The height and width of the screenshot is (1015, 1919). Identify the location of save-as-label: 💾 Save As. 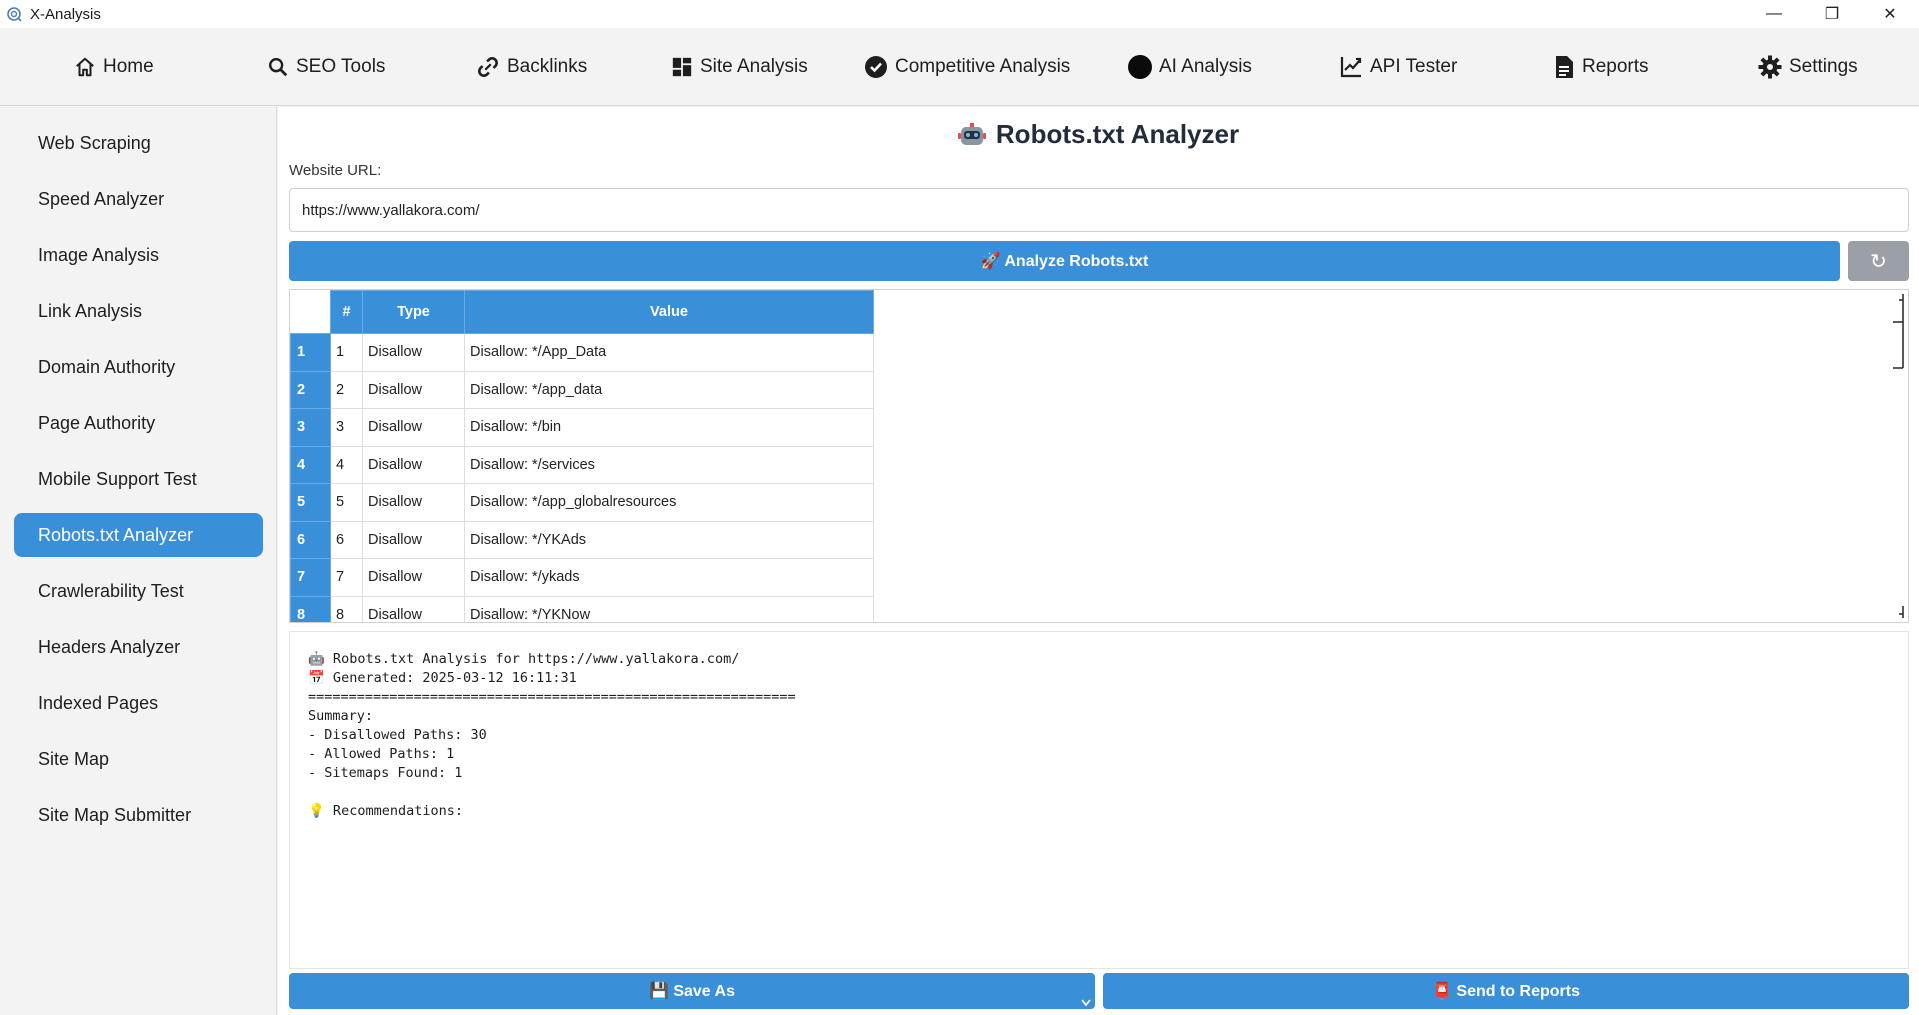
(692, 991).